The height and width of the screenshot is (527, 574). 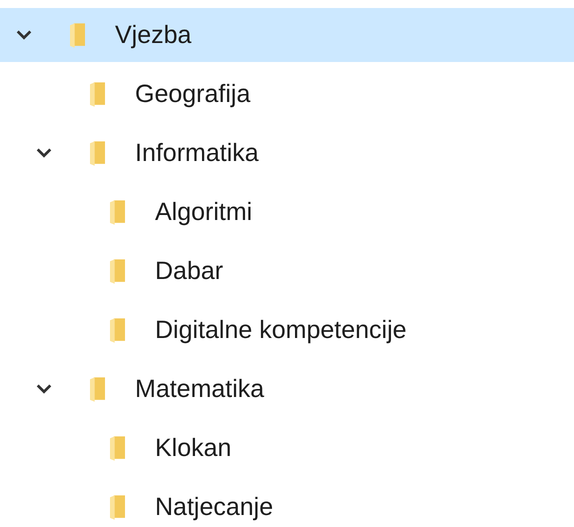 What do you see at coordinates (287, 503) in the screenshot?
I see `tree-item: Natjecanje` at bounding box center [287, 503].